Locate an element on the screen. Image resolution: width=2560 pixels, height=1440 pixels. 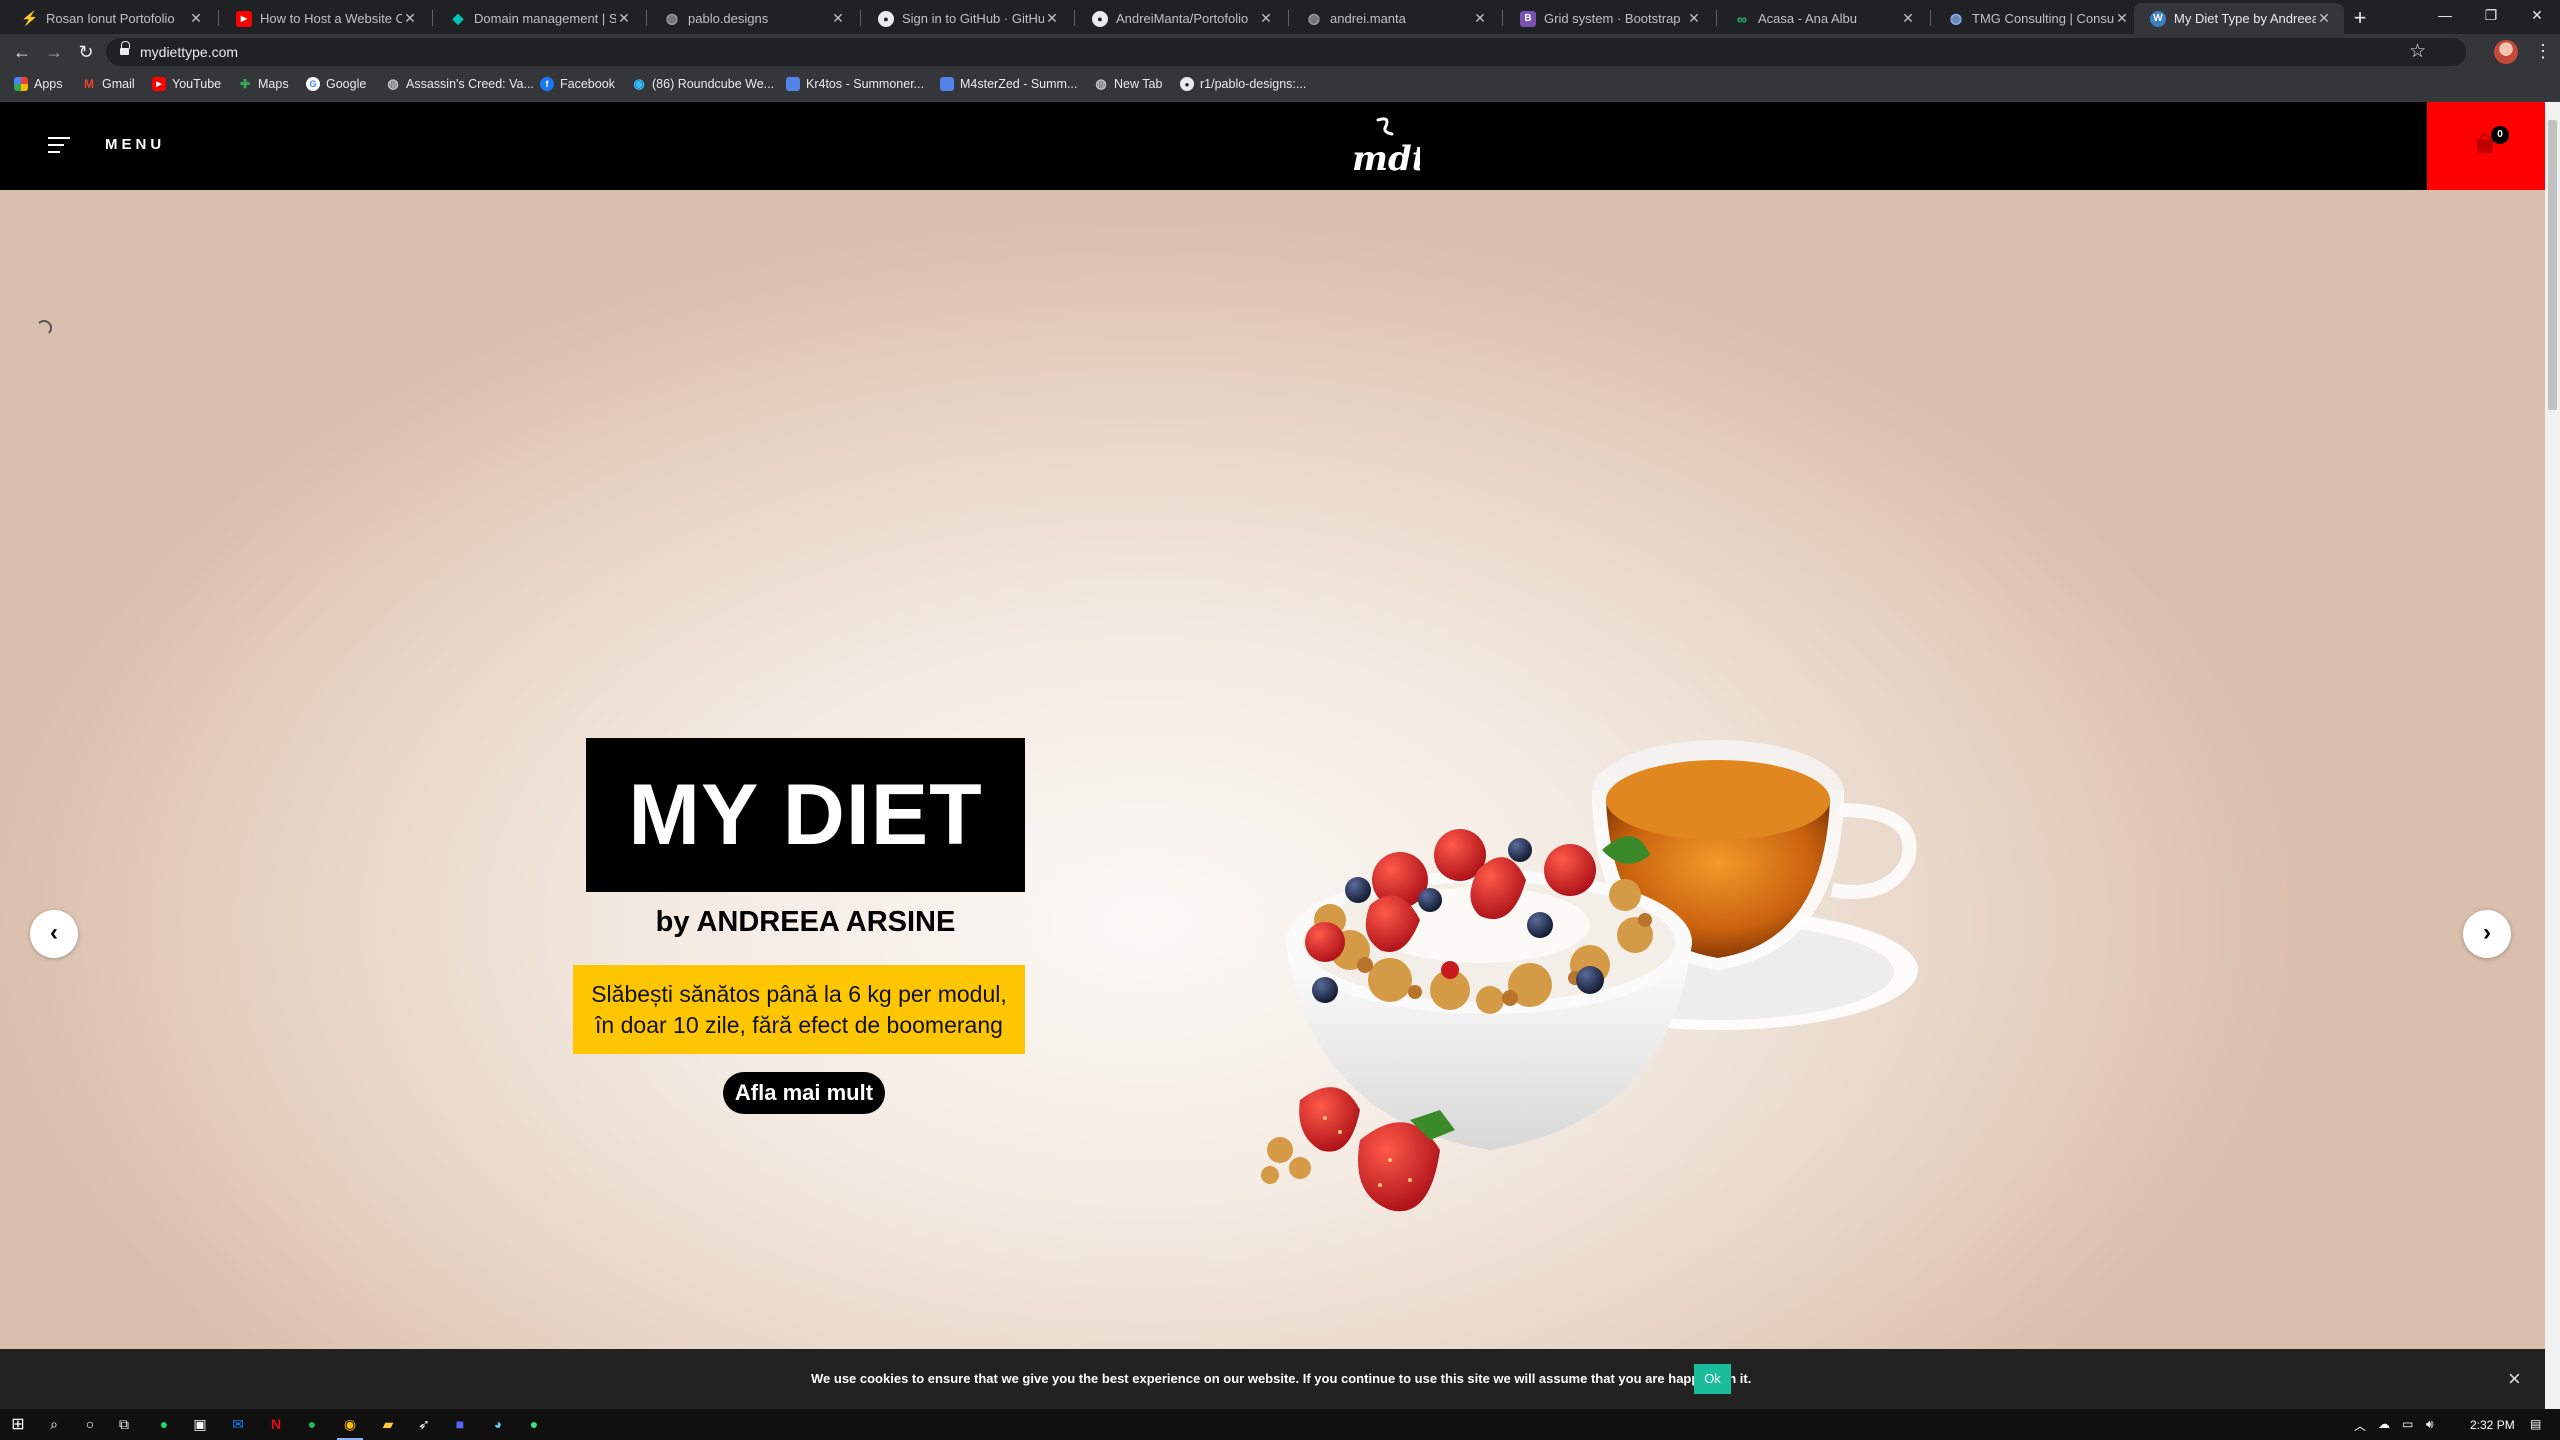
tab-title: Grid system · Bootstrap is located at coordinates (1612, 18).